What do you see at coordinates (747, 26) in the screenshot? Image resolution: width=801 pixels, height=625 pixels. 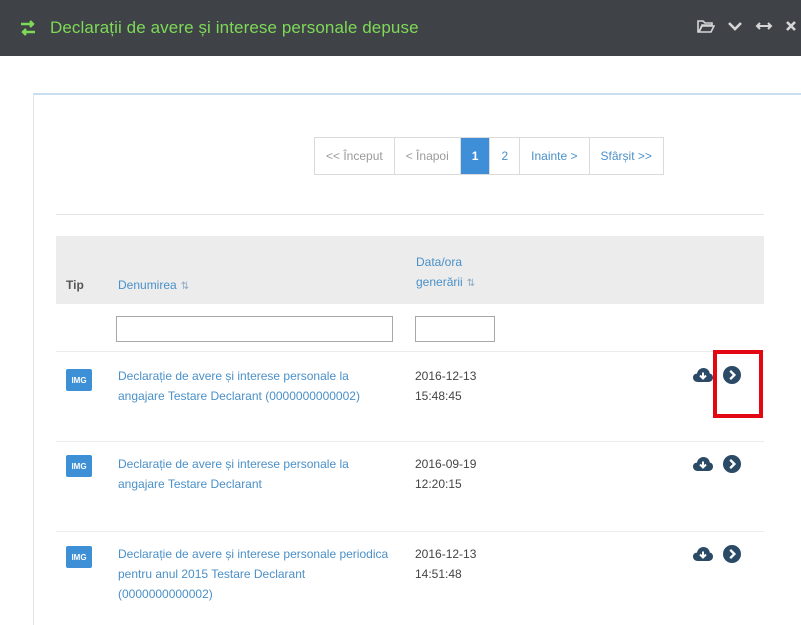 I see `window-tools` at bounding box center [747, 26].